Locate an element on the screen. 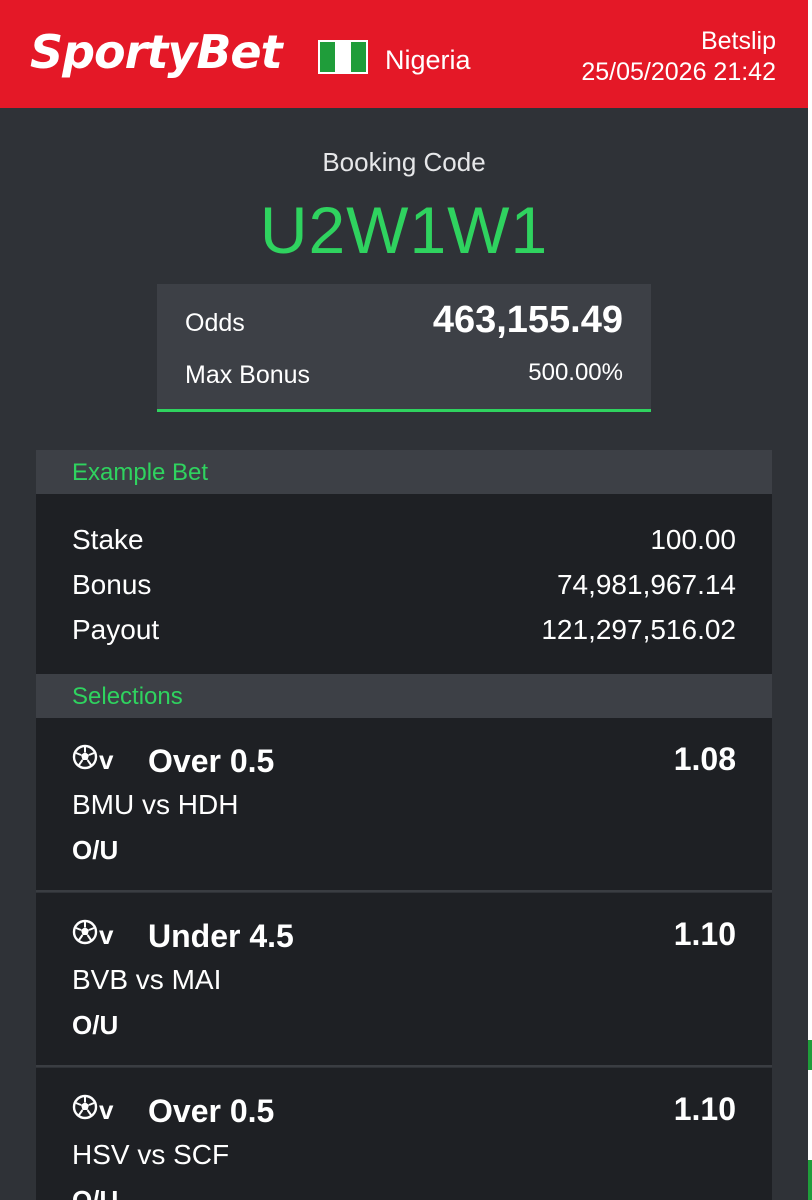 Image resolution: width=812 pixels, height=1200 pixels. max-bonus-label: Max Bonus is located at coordinates (248, 375).